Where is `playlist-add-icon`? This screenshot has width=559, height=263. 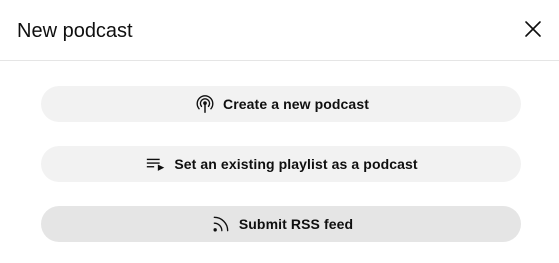 playlist-add-icon is located at coordinates (156, 164).